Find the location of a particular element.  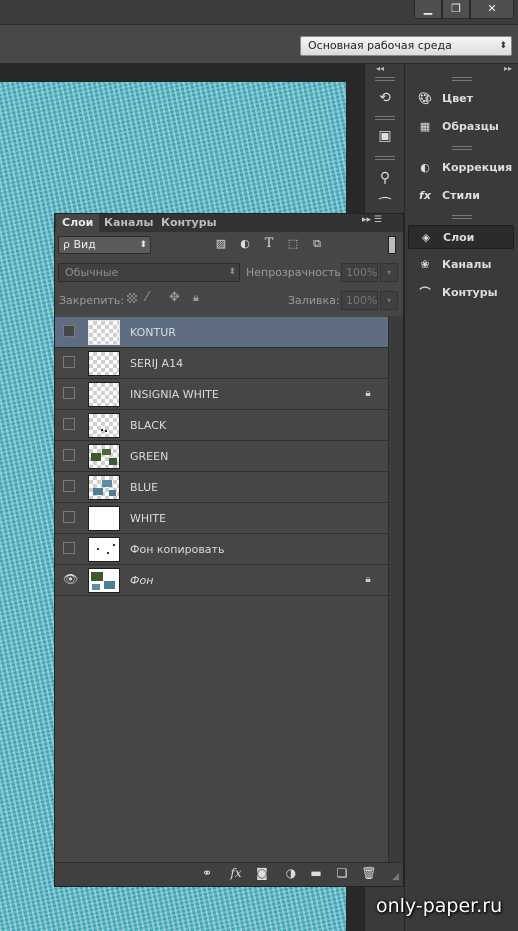

resize-grip-icon: ◢ is located at coordinates (395, 877).